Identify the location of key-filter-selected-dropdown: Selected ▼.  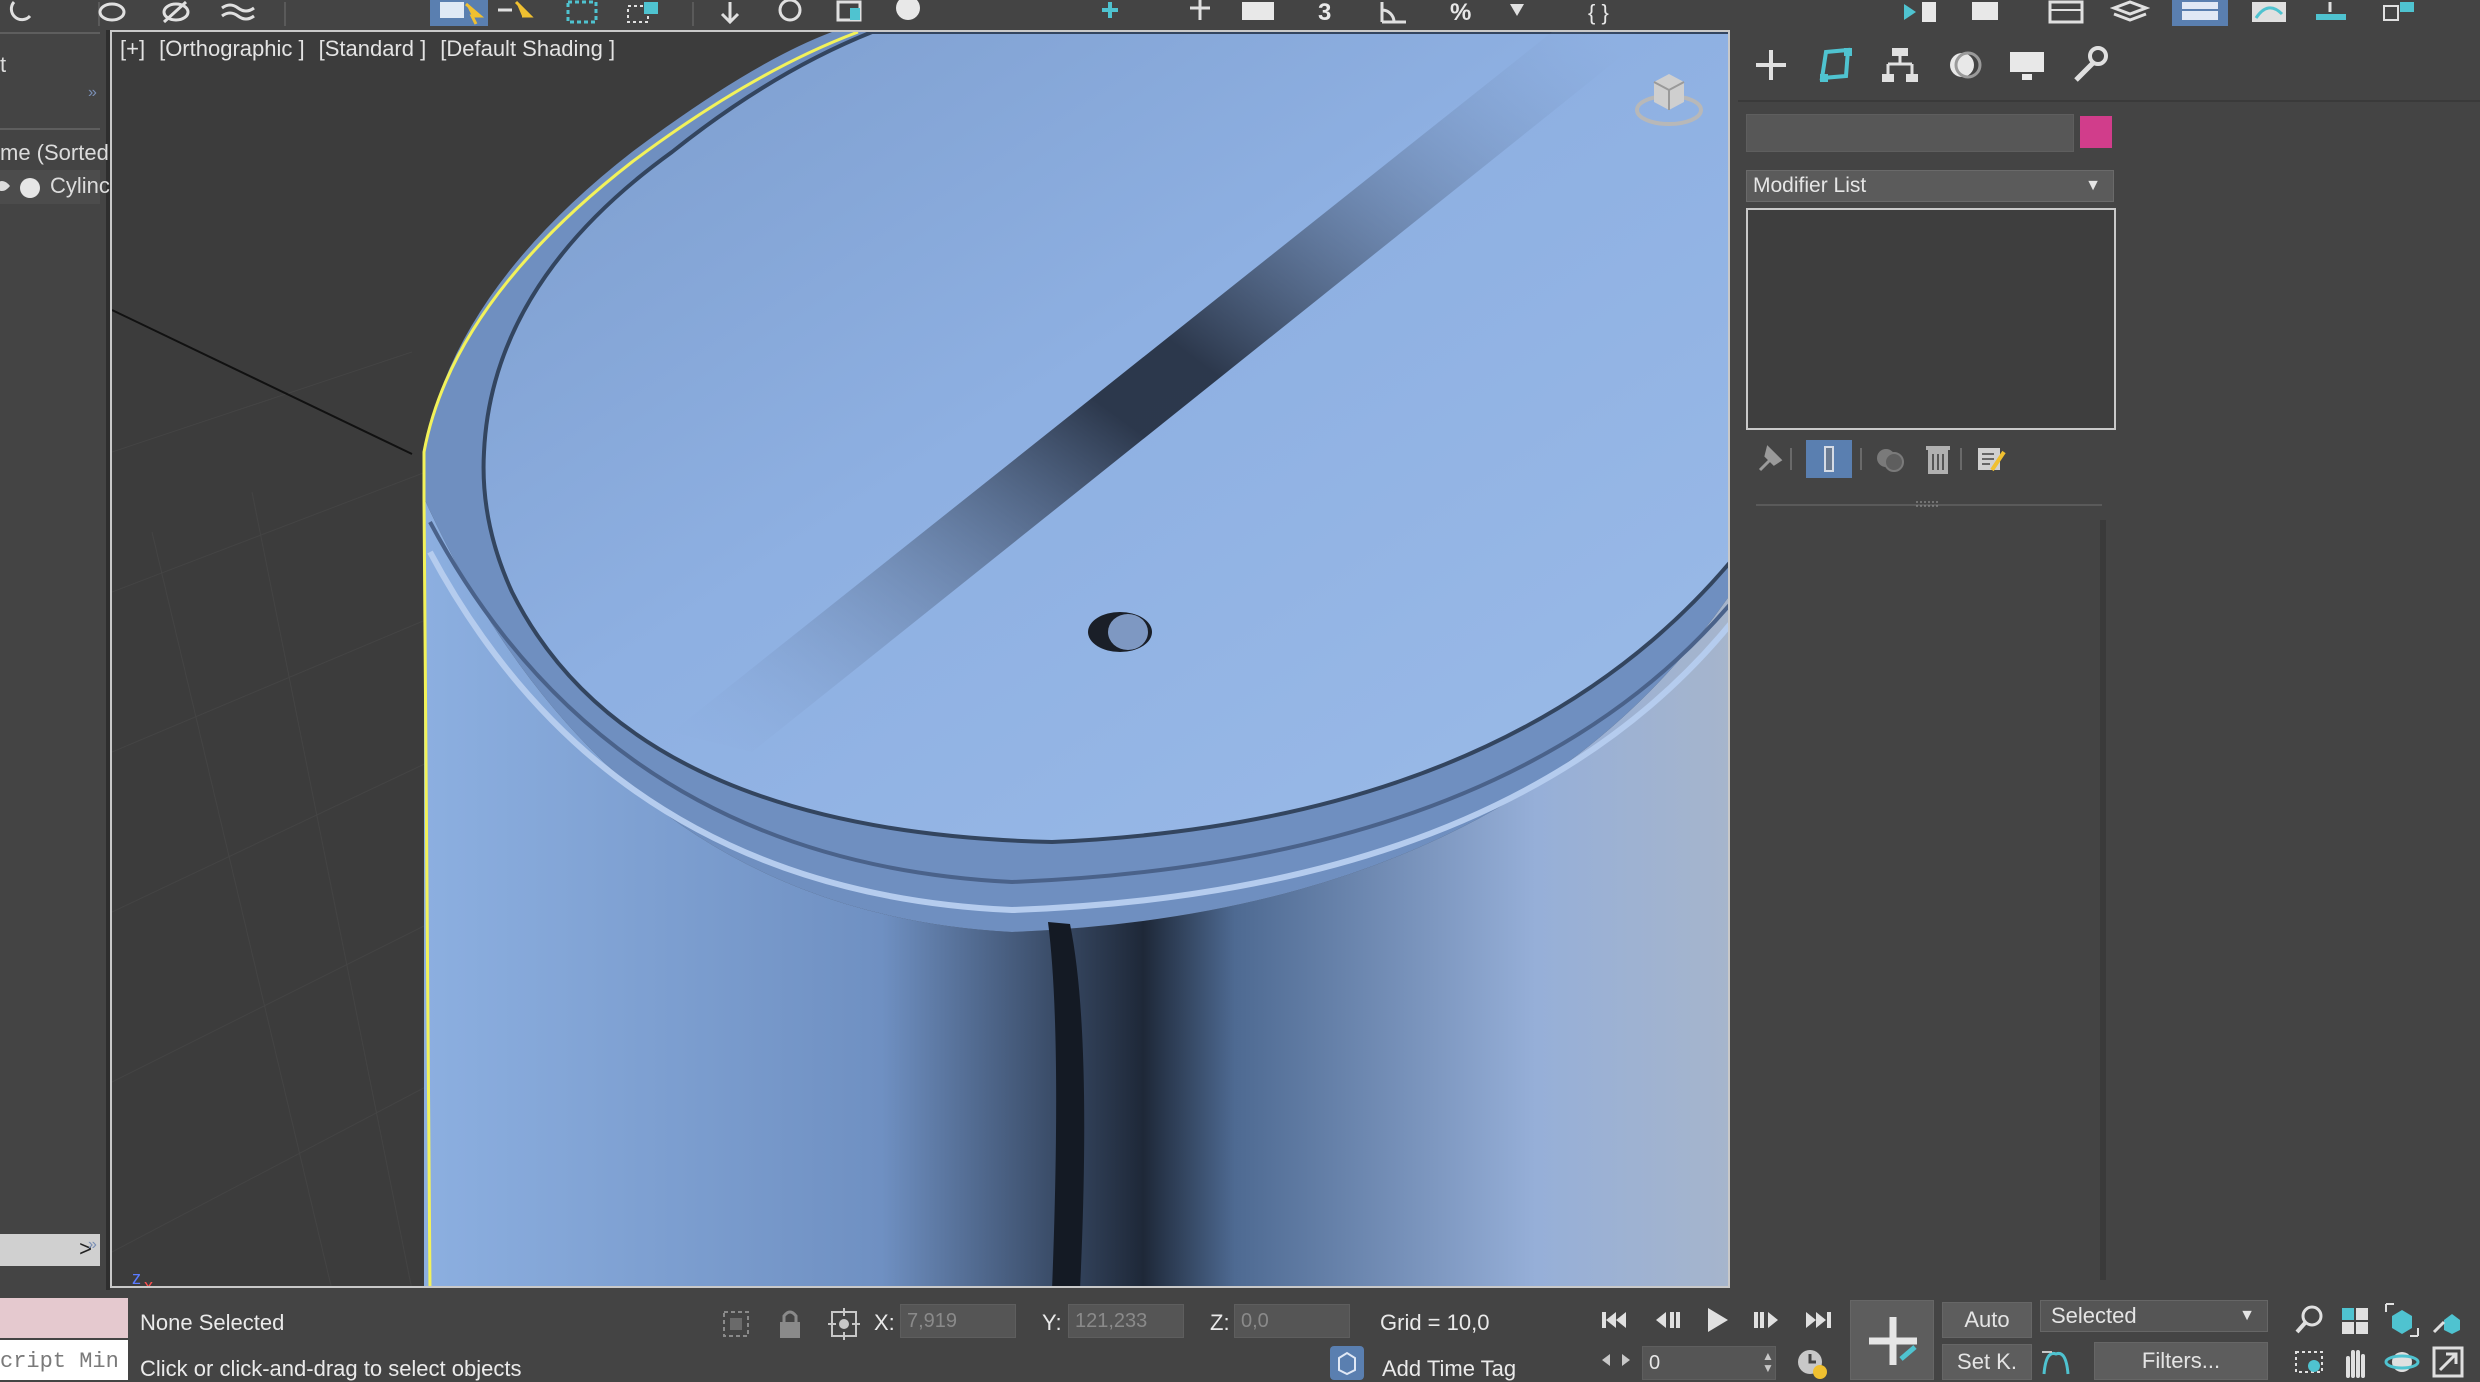
(2154, 1316).